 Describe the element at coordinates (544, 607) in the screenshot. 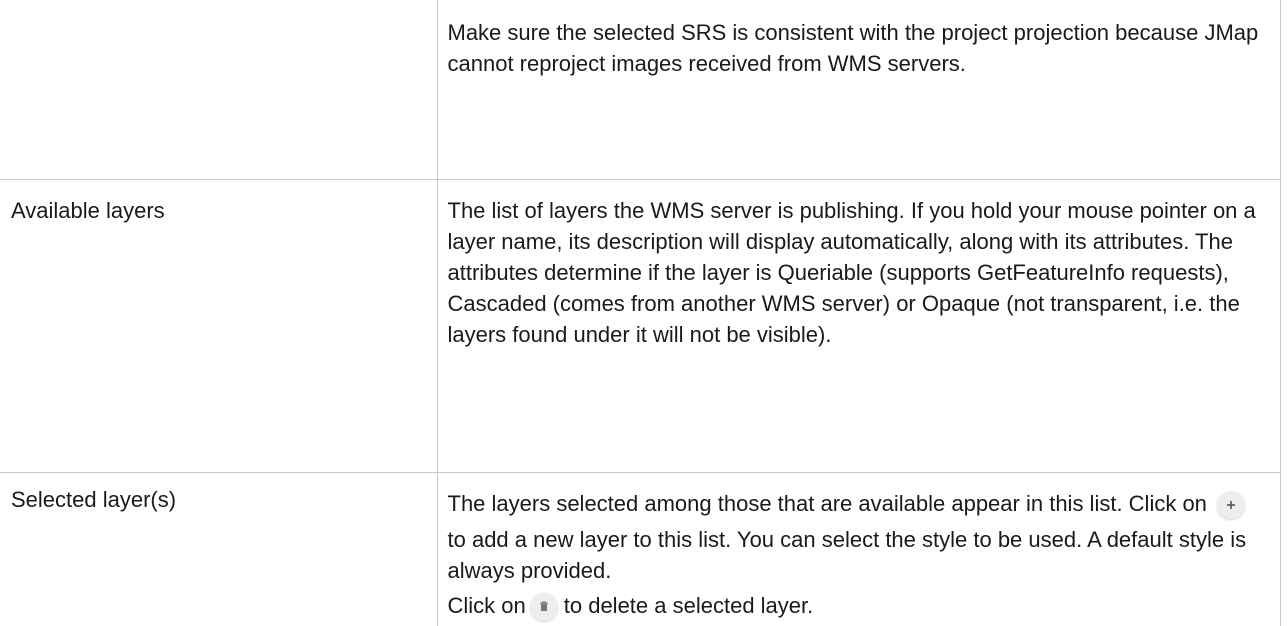

I see `trash-icon` at that location.